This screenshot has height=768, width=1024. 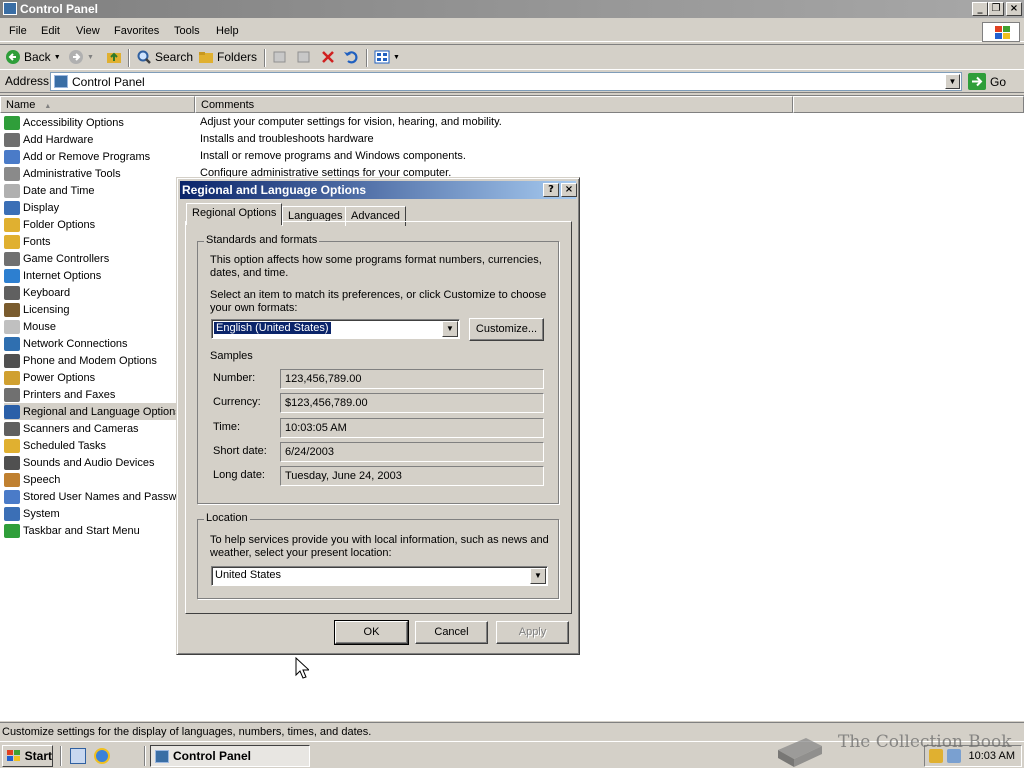 I want to click on undo-icon, so click(x=351, y=57).